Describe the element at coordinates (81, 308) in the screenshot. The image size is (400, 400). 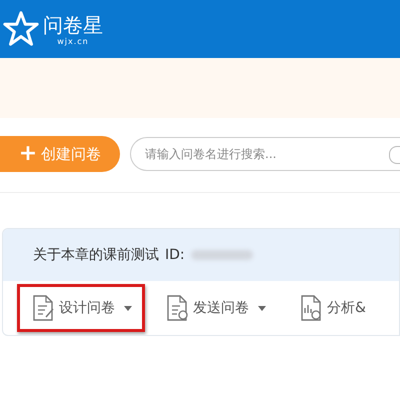
I see `survey-tool-button: 设计问卷` at that location.